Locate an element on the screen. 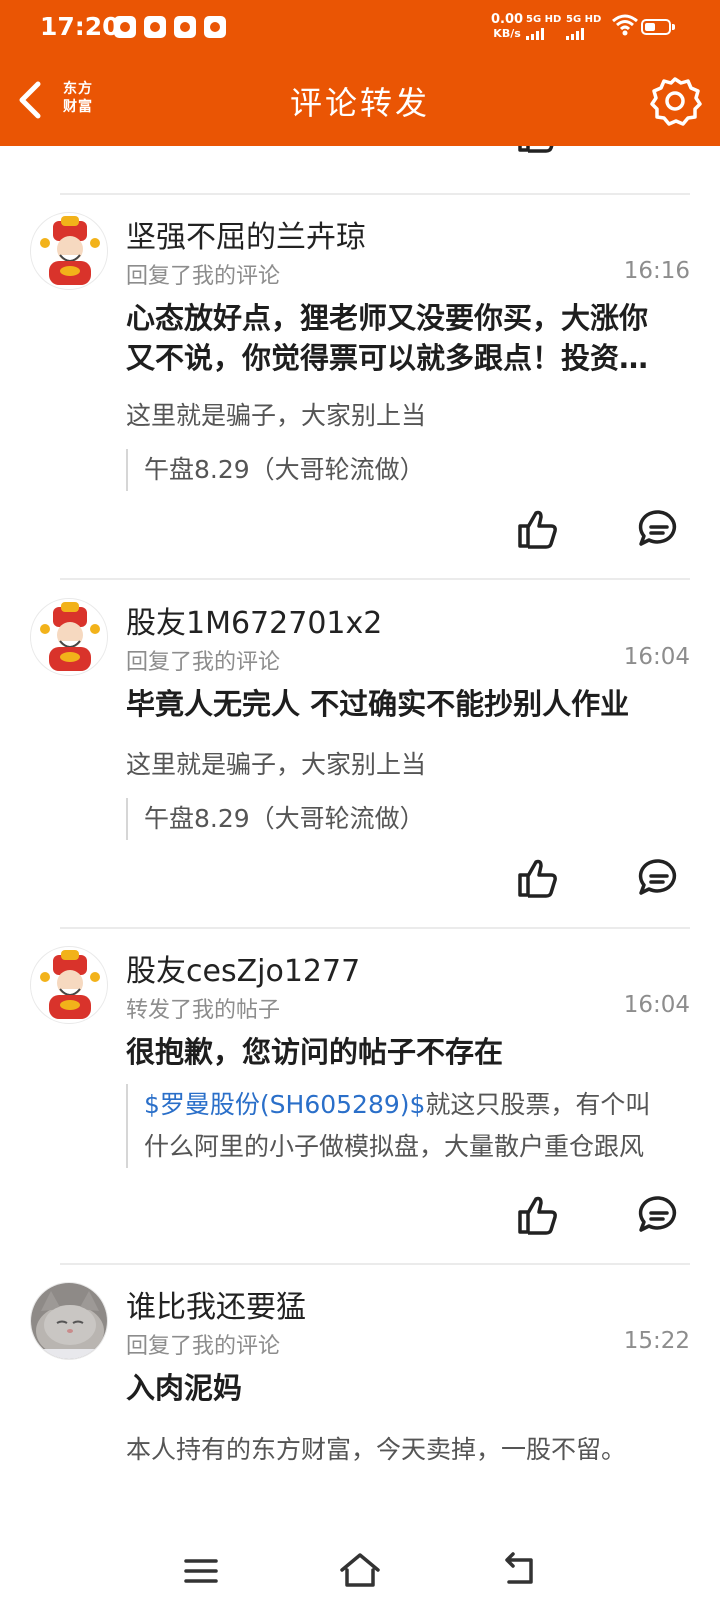  signal-sim1-icon: 5G HD is located at coordinates (543, 27).